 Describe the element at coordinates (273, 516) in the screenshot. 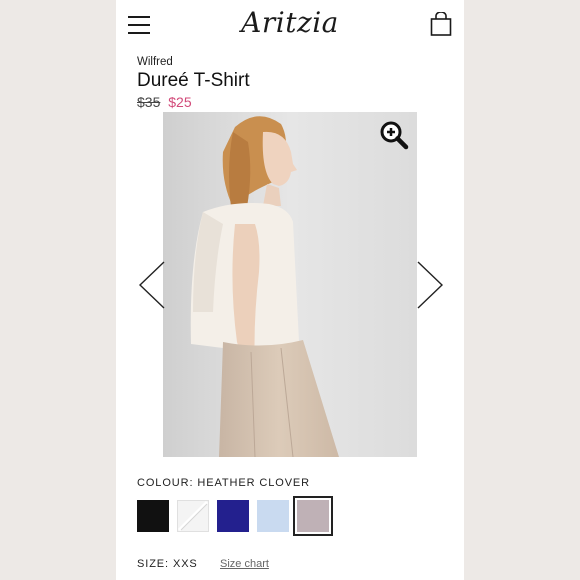

I see `swatch-light-blue` at that location.